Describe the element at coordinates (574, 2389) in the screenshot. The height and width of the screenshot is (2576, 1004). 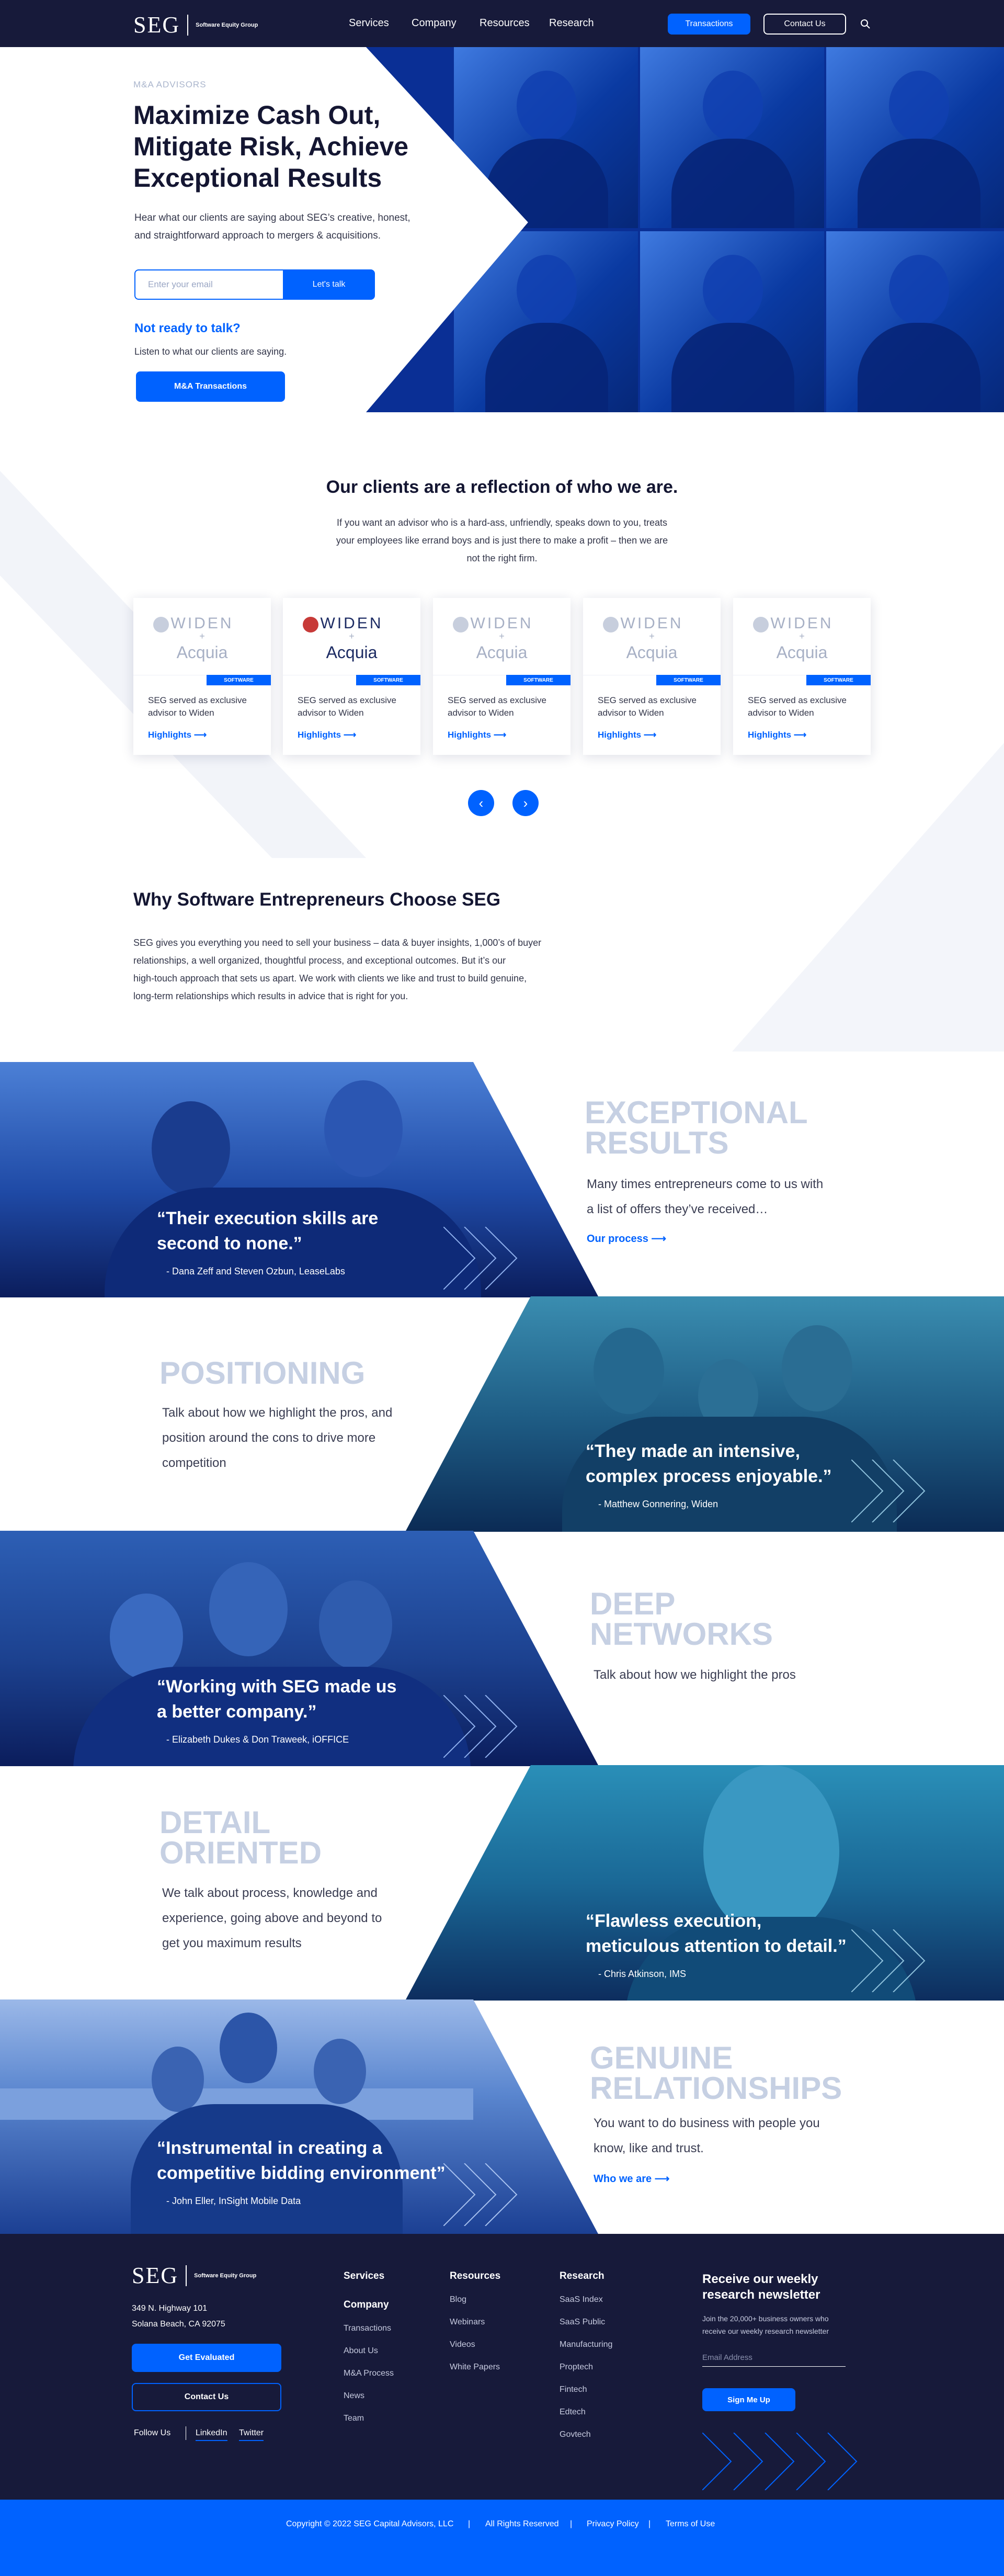
I see `footer-link: Fintech` at that location.